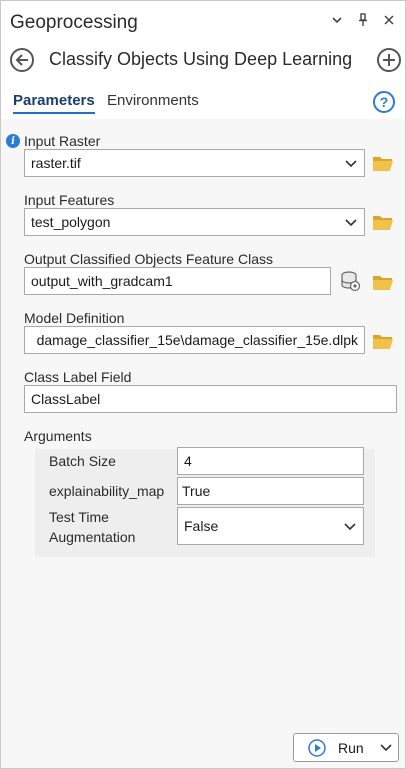  Describe the element at coordinates (56, 163) in the screenshot. I see `input-raster-value: raster.tif` at that location.